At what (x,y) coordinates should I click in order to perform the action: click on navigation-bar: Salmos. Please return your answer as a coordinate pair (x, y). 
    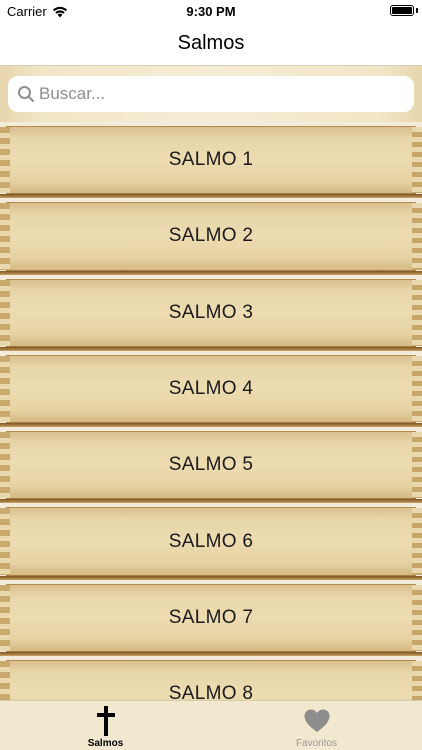
    Looking at the image, I should click on (211, 44).